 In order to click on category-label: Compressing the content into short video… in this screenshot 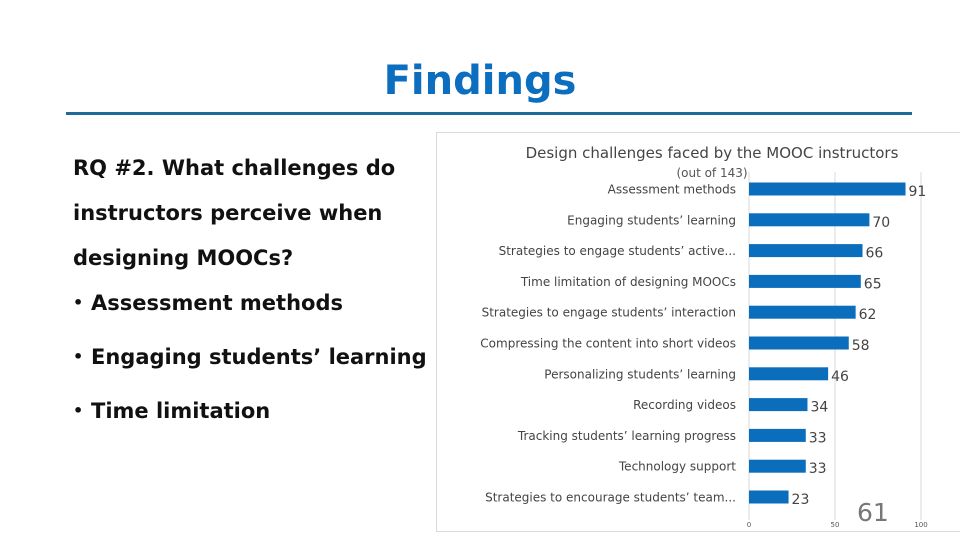, I will do `click(608, 344)`.